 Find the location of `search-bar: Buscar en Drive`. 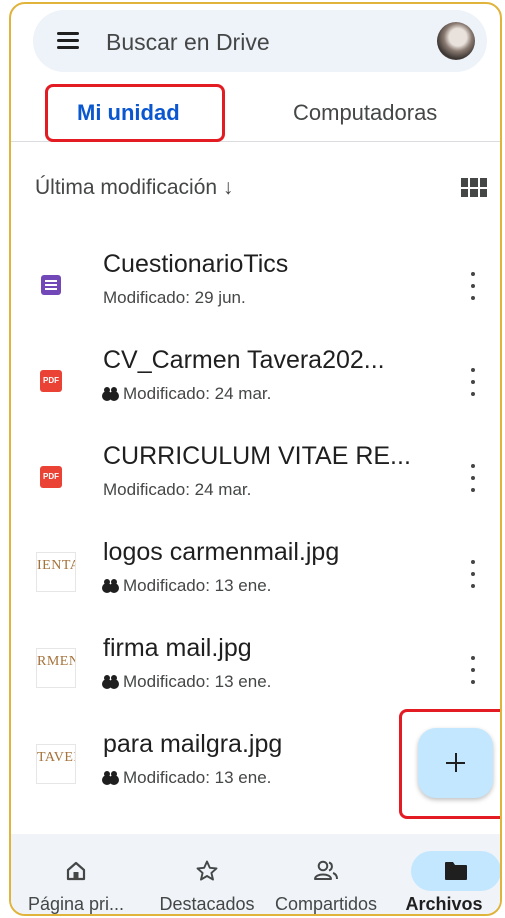

search-bar: Buscar en Drive is located at coordinates (260, 41).